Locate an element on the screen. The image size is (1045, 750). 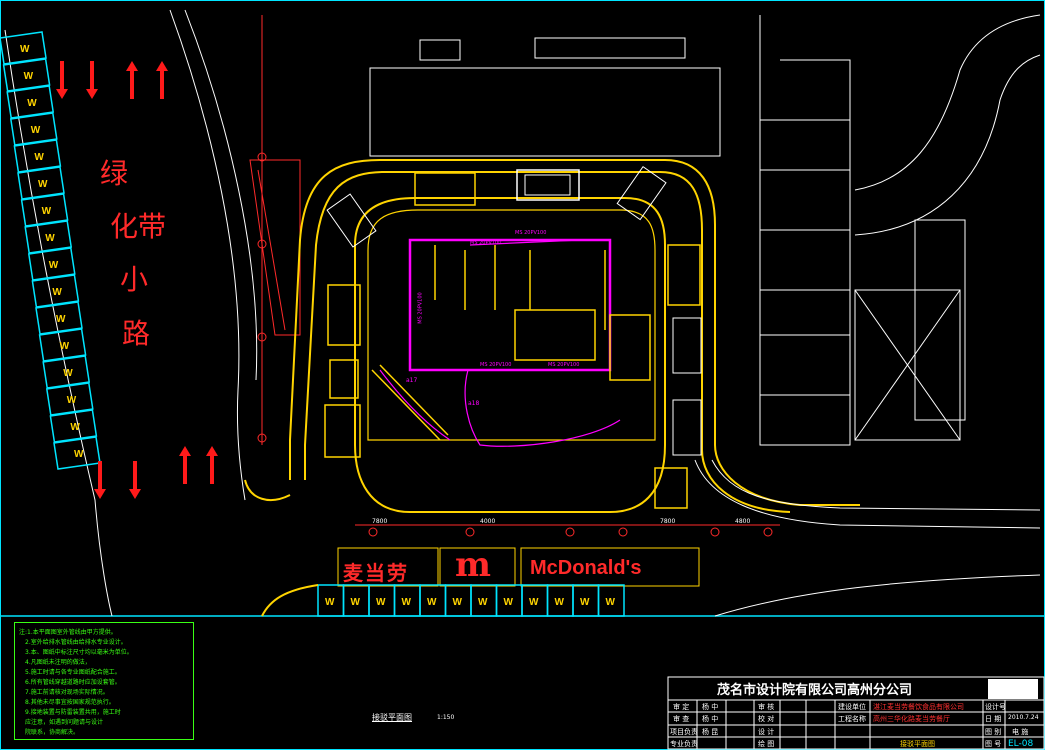
tb-label: 建设单位 is located at coordinates (852, 707).